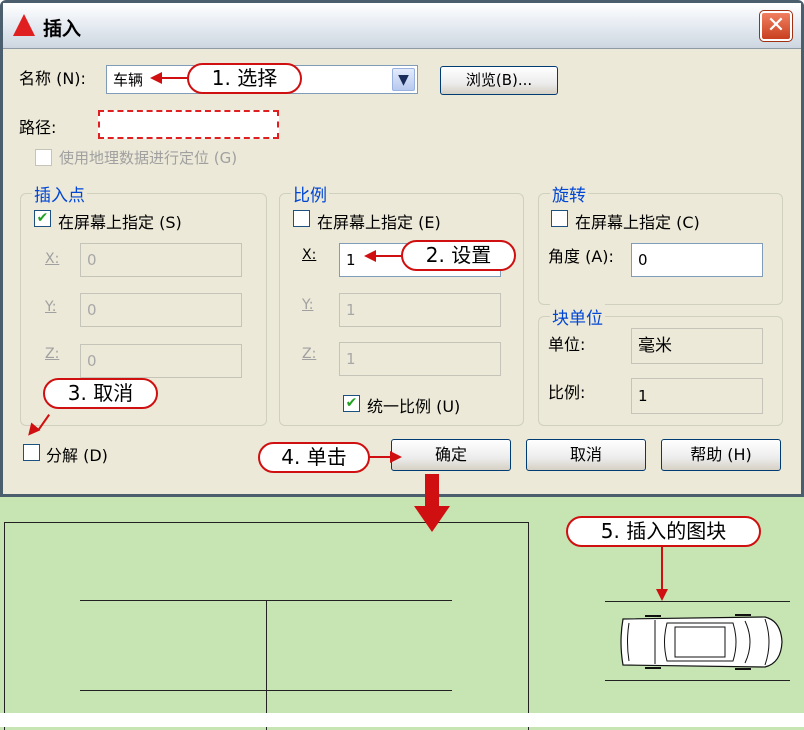 This screenshot has height=730, width=804. What do you see at coordinates (567, 392) in the screenshot?
I see `factor-label: 比例:` at bounding box center [567, 392].